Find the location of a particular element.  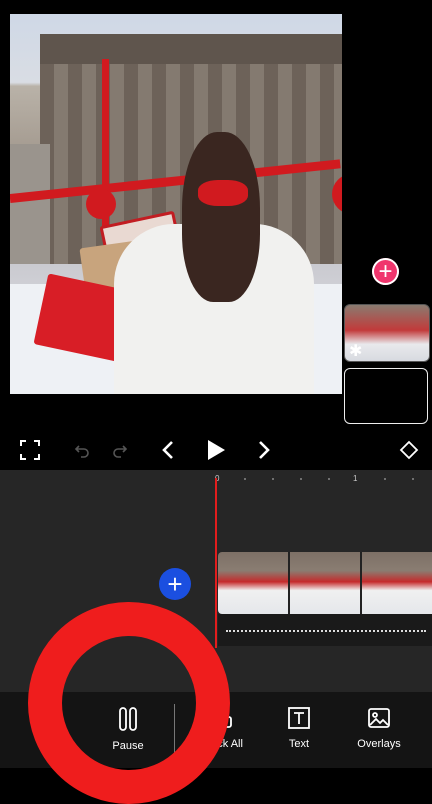

fullscreen-icon is located at coordinates (30, 450).